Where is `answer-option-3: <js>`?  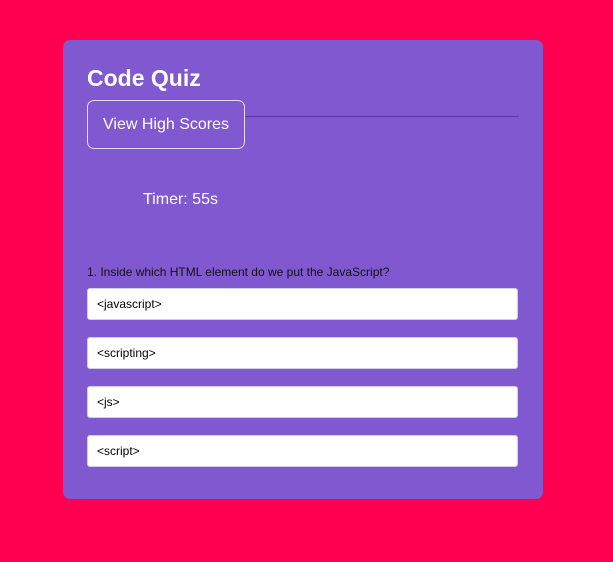 answer-option-3: <js> is located at coordinates (302, 402).